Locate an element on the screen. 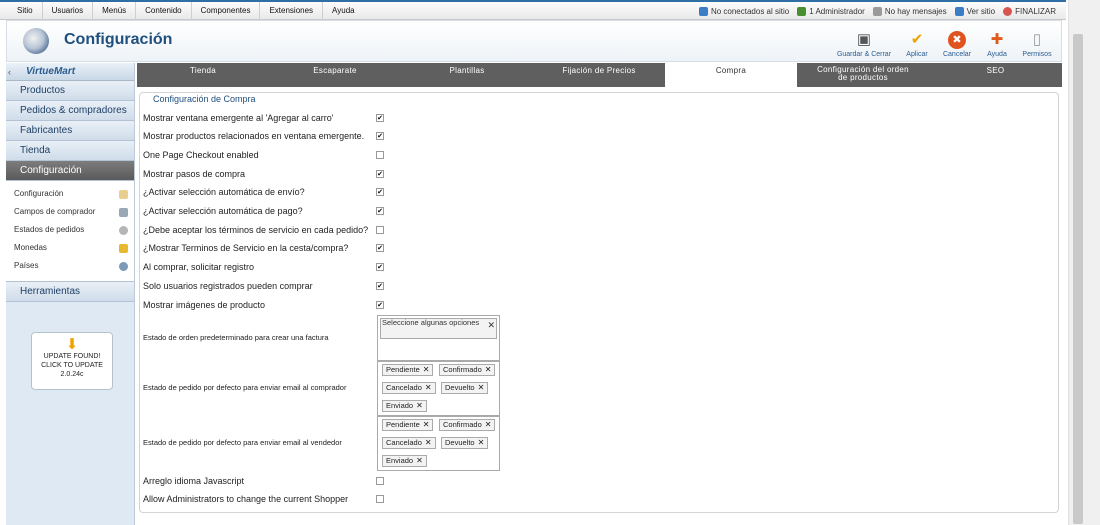 The image size is (1100, 525). tab-seo: SEO is located at coordinates (995, 75).